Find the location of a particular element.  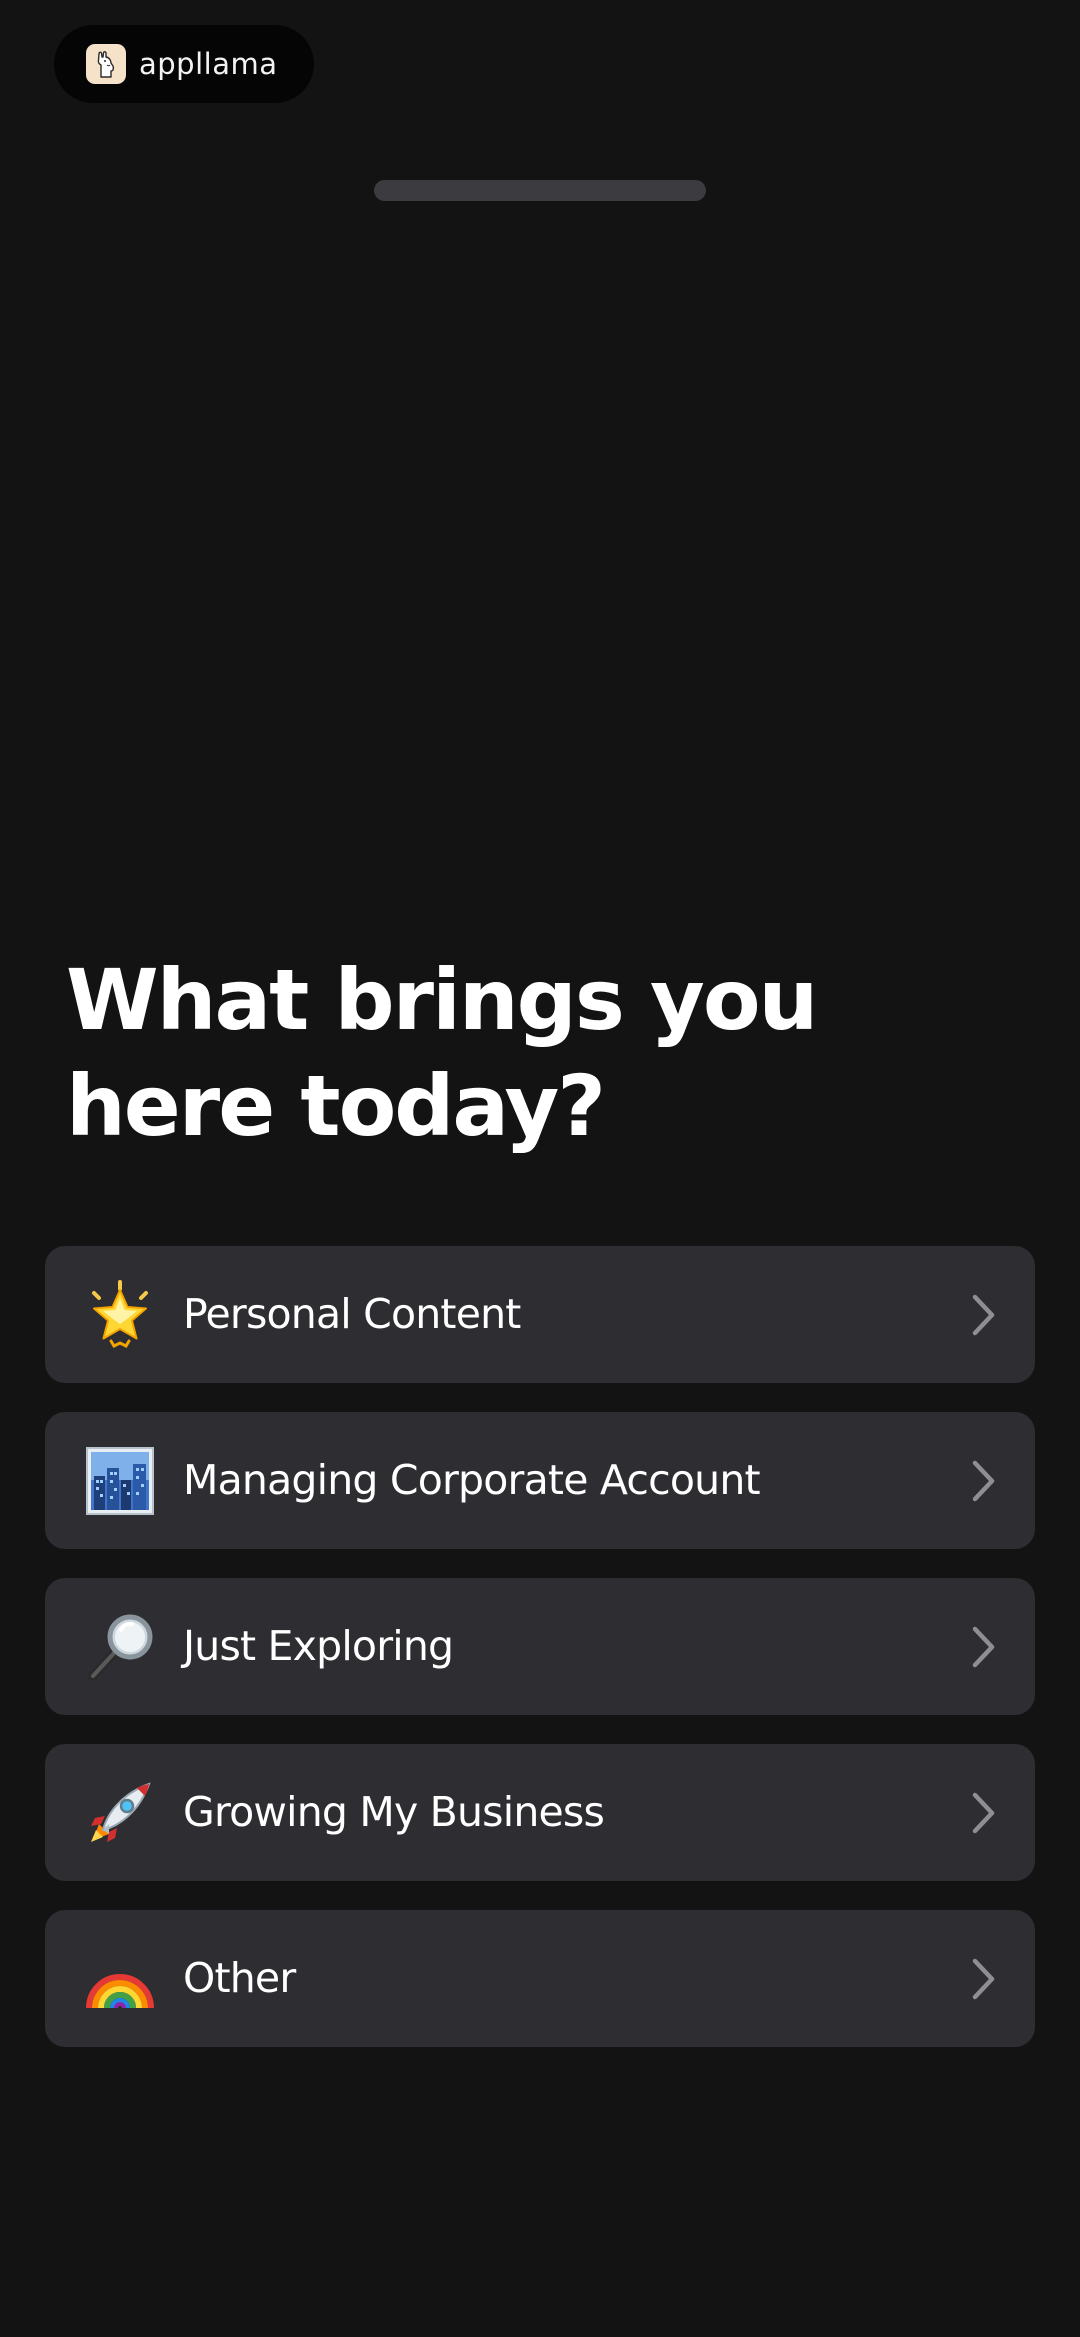

rocket-icon is located at coordinates (120, 1813).